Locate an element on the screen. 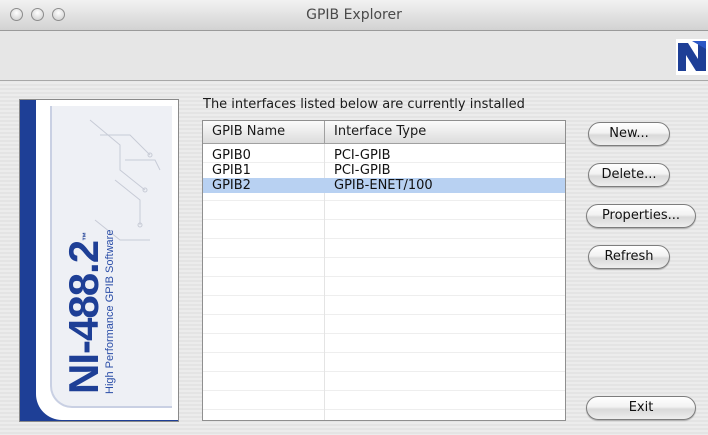 The height and width of the screenshot is (435, 708). cell-gpib-name: GPIB1 is located at coordinates (231, 170).